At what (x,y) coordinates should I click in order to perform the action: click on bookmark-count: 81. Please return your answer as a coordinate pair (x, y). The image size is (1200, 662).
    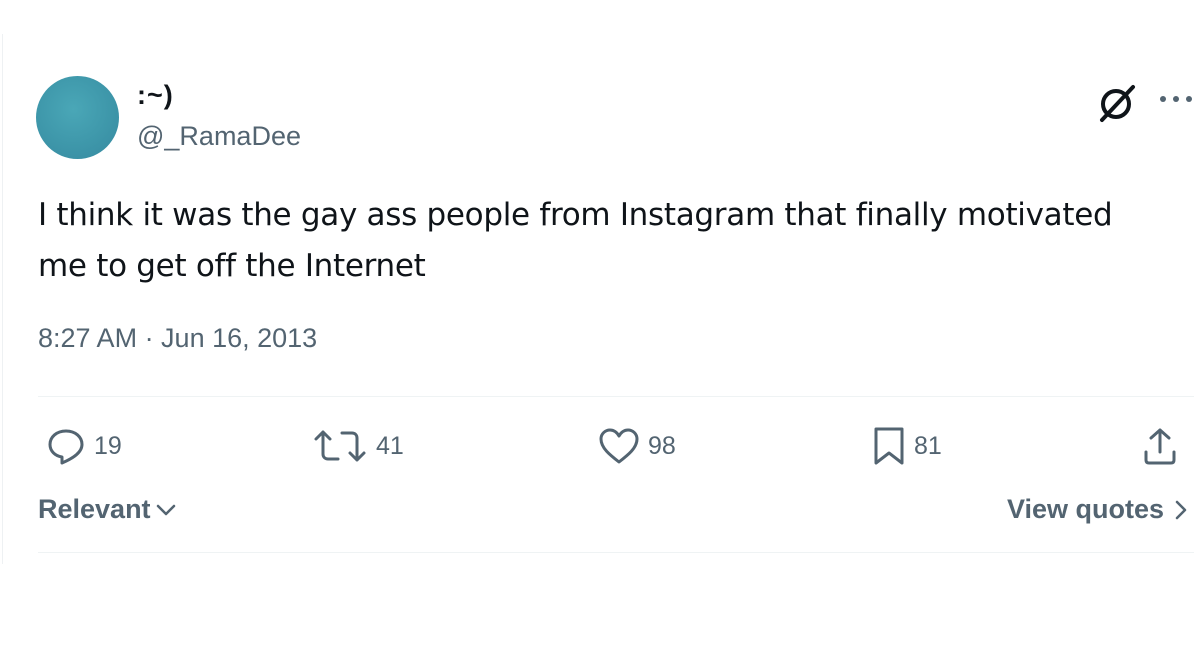
    Looking at the image, I should click on (928, 445).